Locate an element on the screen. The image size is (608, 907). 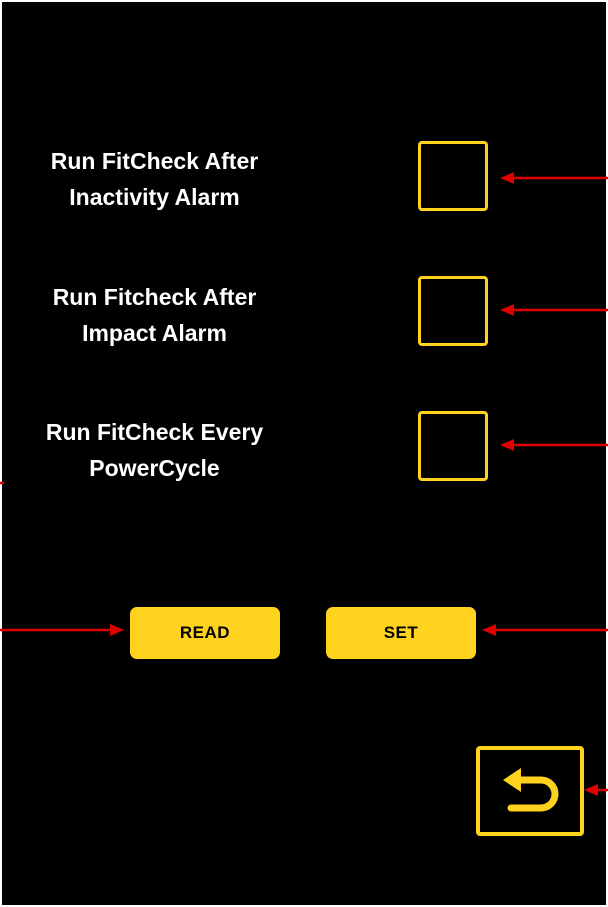
option-label-every-powercycle: Run FitCheck Every PowerCycle is located at coordinates (154, 450).